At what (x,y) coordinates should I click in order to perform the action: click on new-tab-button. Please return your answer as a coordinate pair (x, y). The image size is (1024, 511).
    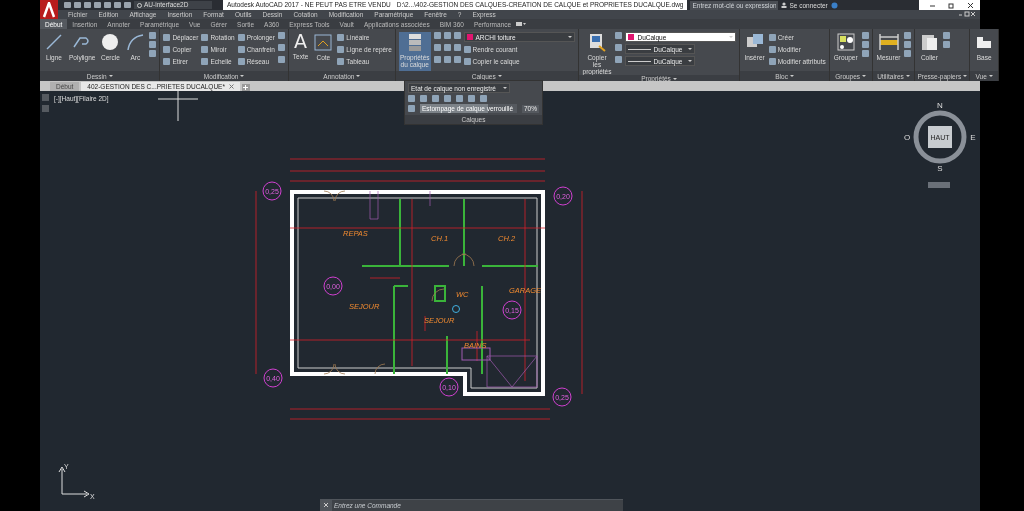
    Looking at the image, I should click on (246, 87).